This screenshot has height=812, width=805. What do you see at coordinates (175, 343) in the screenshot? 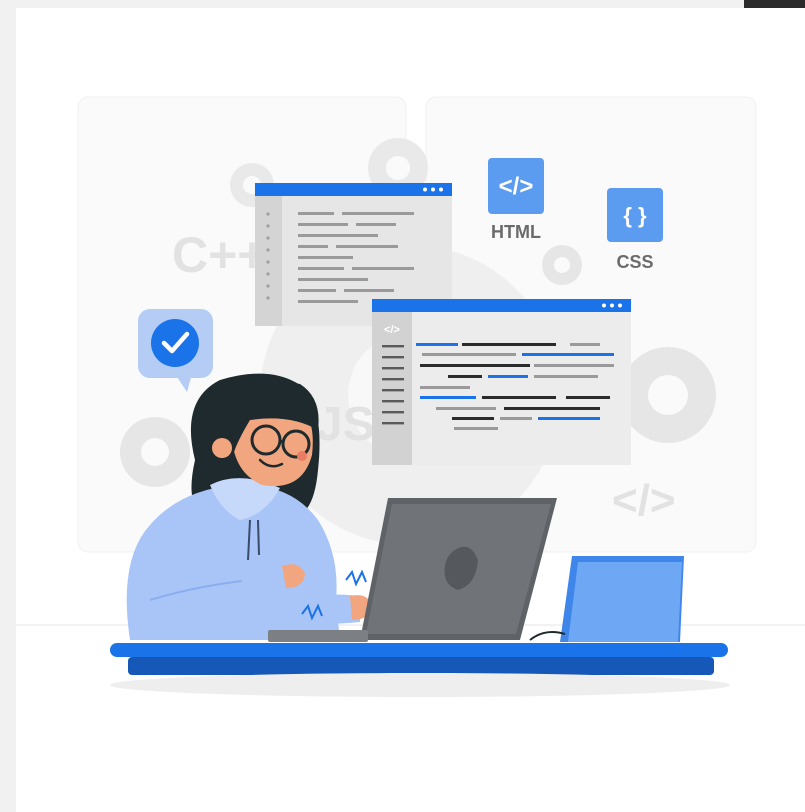
I see `check-icon` at bounding box center [175, 343].